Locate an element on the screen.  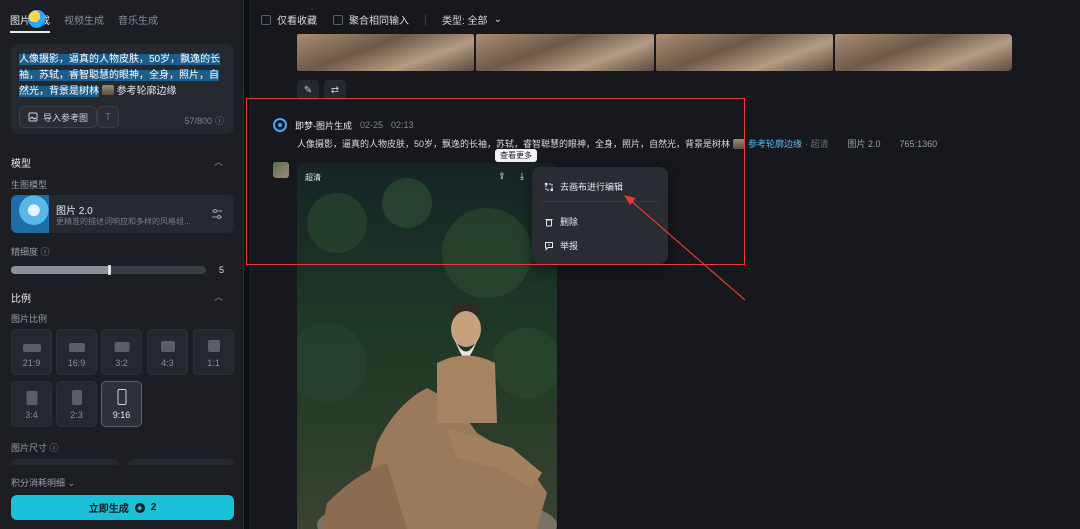
ratio-9-16-icon is located at coordinates (121, 397).